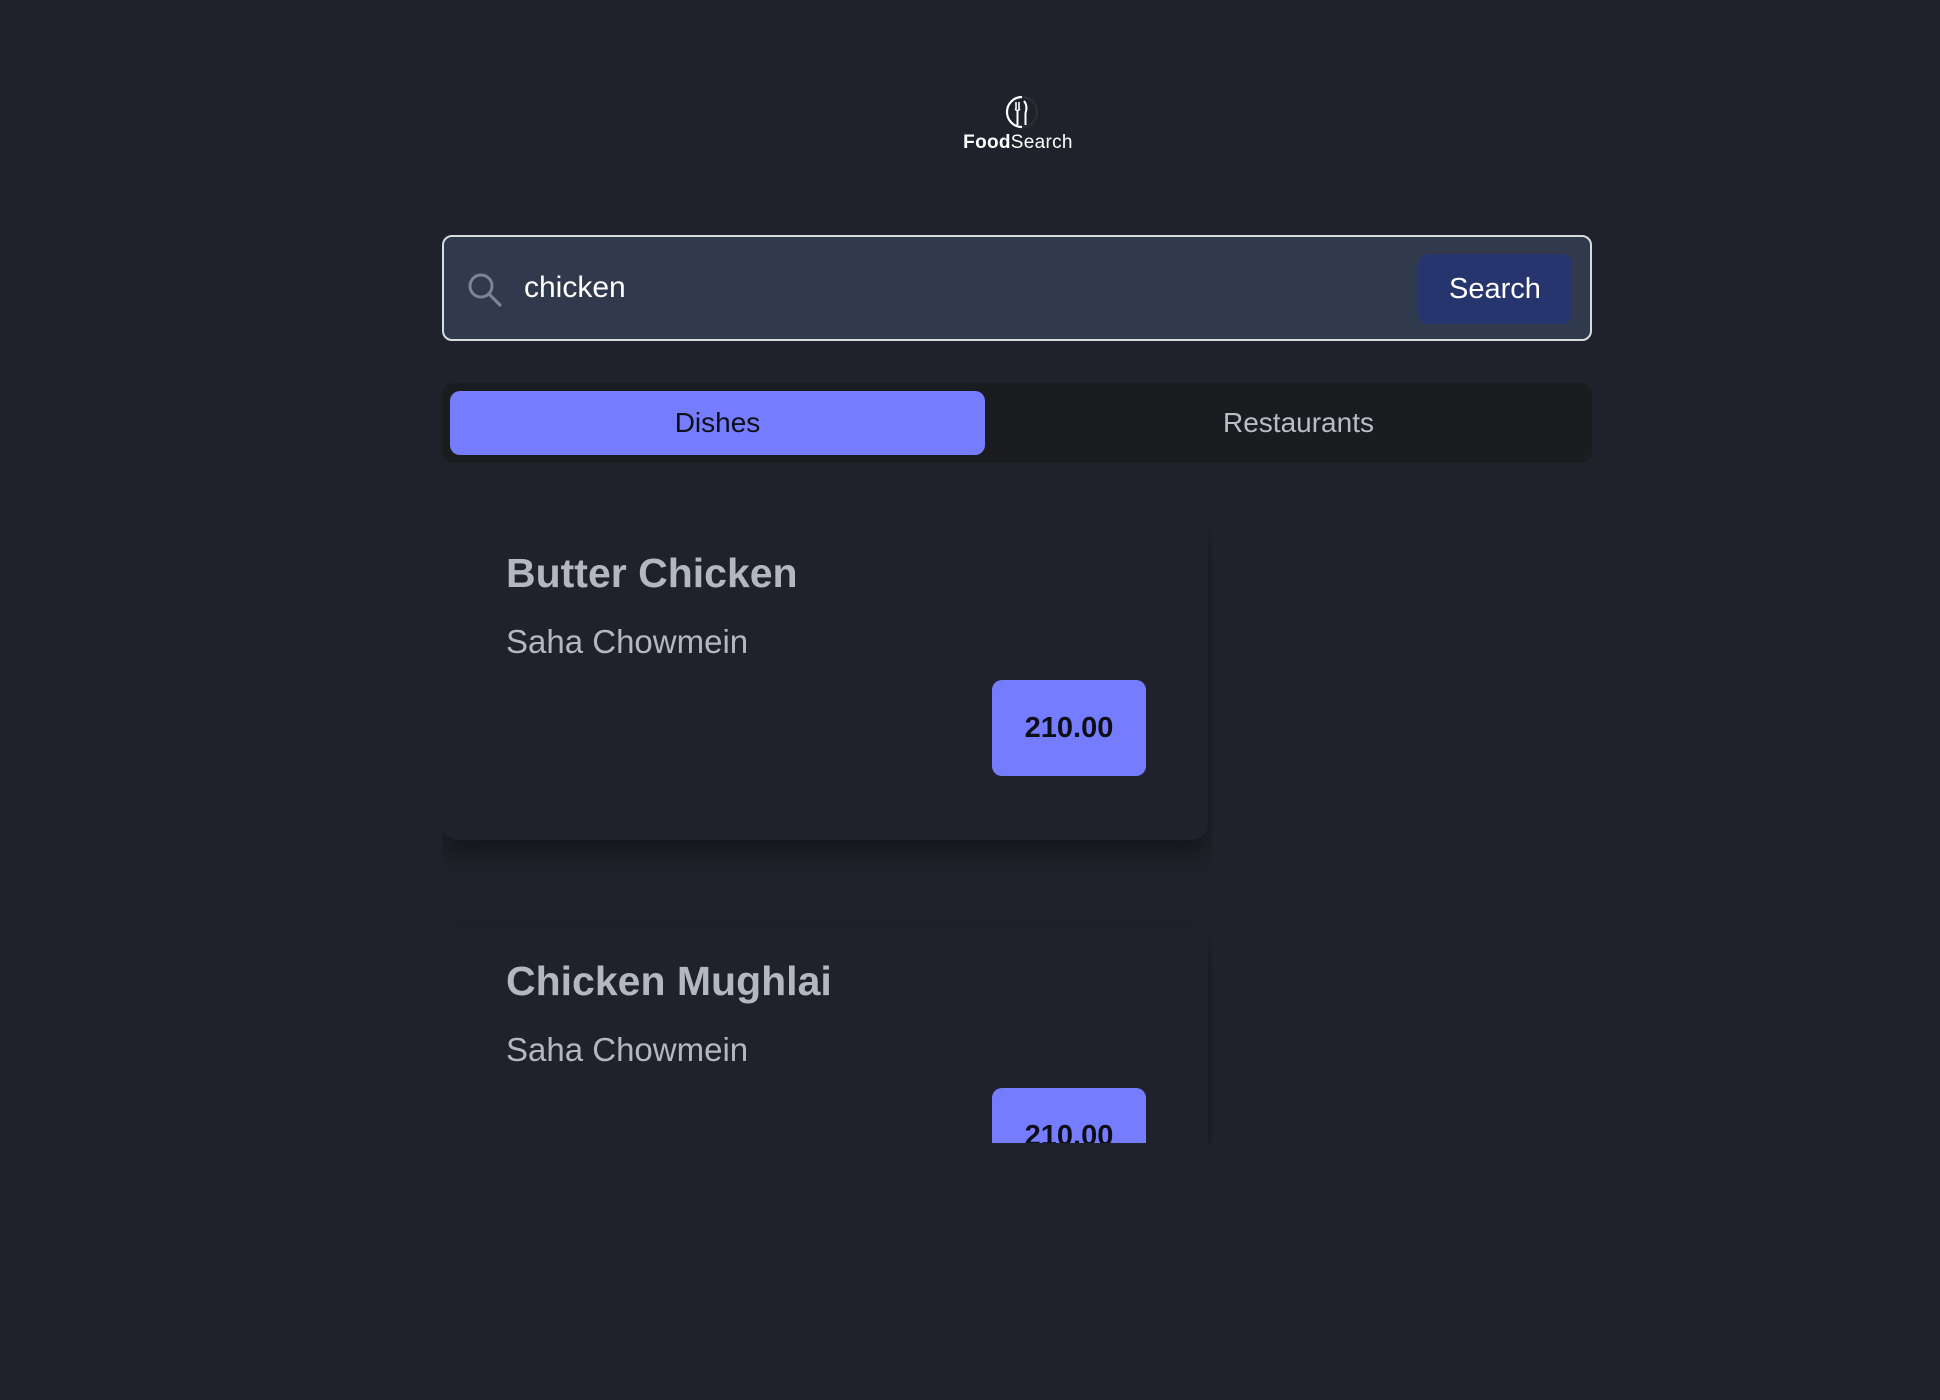 The image size is (1940, 1400). What do you see at coordinates (717, 423) in the screenshot?
I see `tab-dishes: Dishes` at bounding box center [717, 423].